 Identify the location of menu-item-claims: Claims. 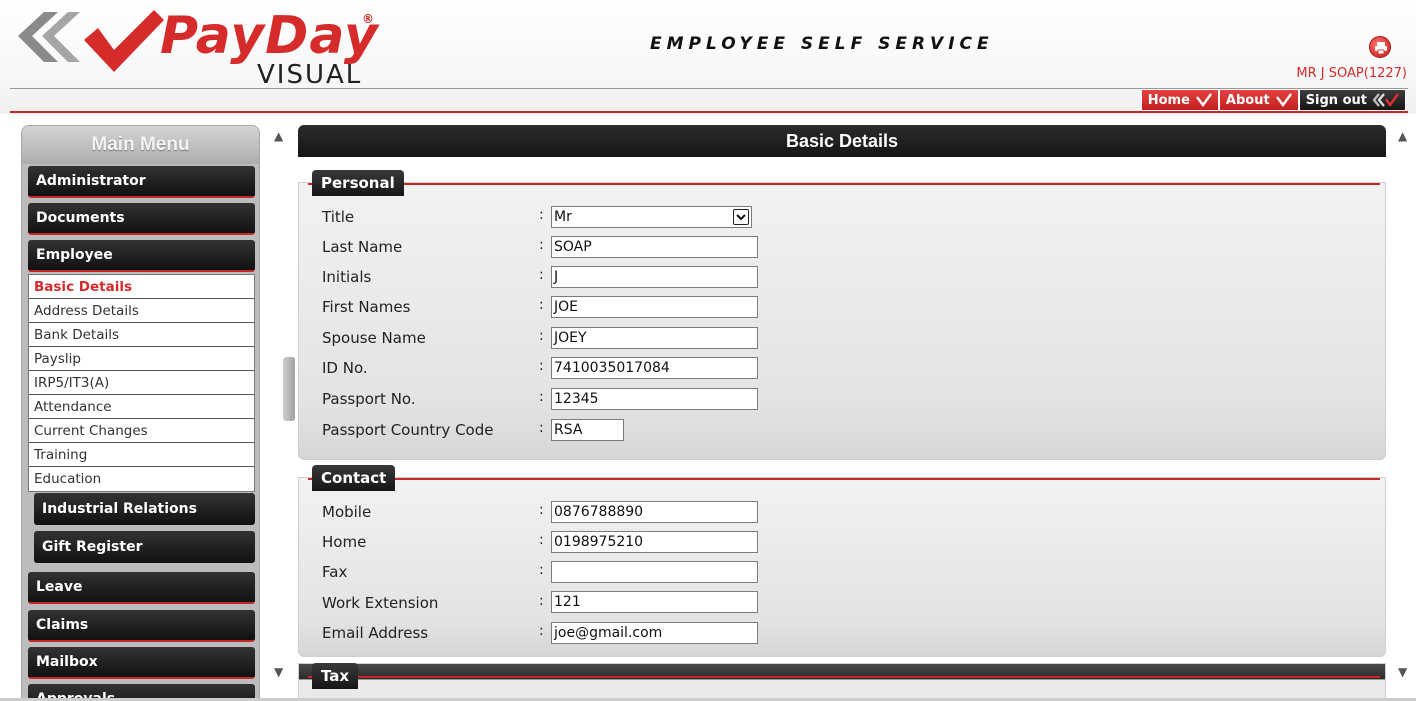
(141, 626).